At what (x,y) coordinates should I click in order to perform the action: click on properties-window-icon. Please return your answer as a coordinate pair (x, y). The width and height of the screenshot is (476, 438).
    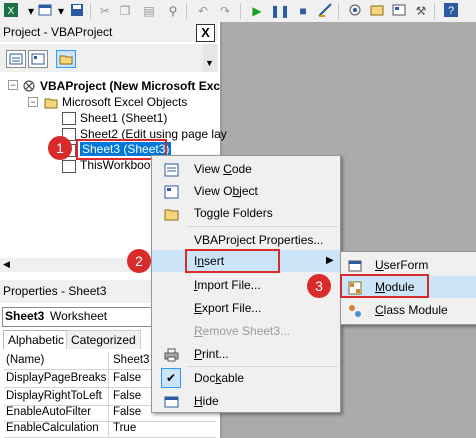
    Looking at the image, I should click on (377, 11).